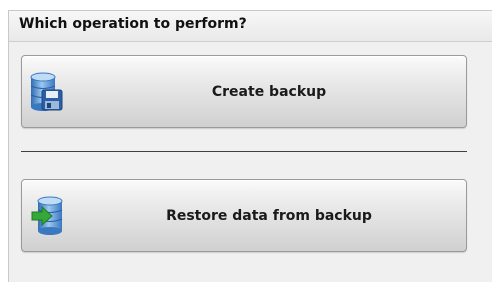 The width and height of the screenshot is (492, 282). I want to click on database-restore-icon, so click(47, 216).